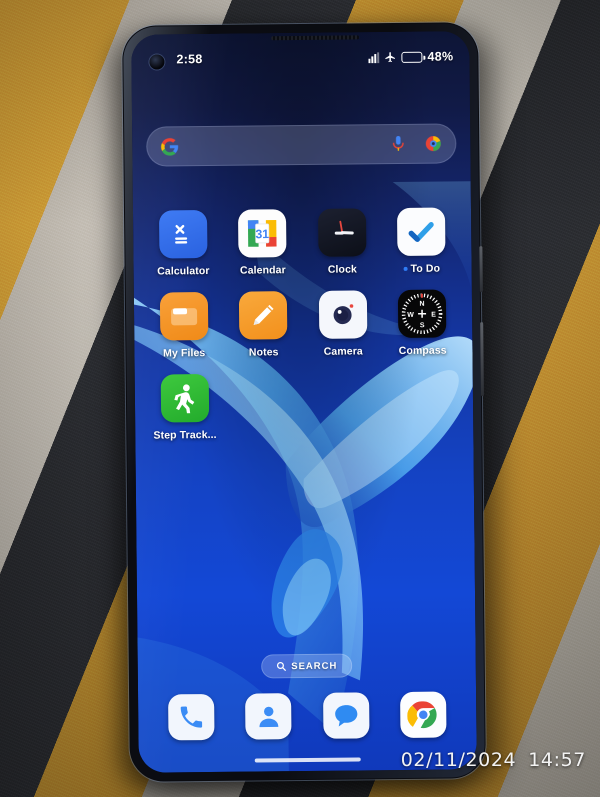 The height and width of the screenshot is (797, 600). I want to click on app-label: Camera, so click(343, 351).